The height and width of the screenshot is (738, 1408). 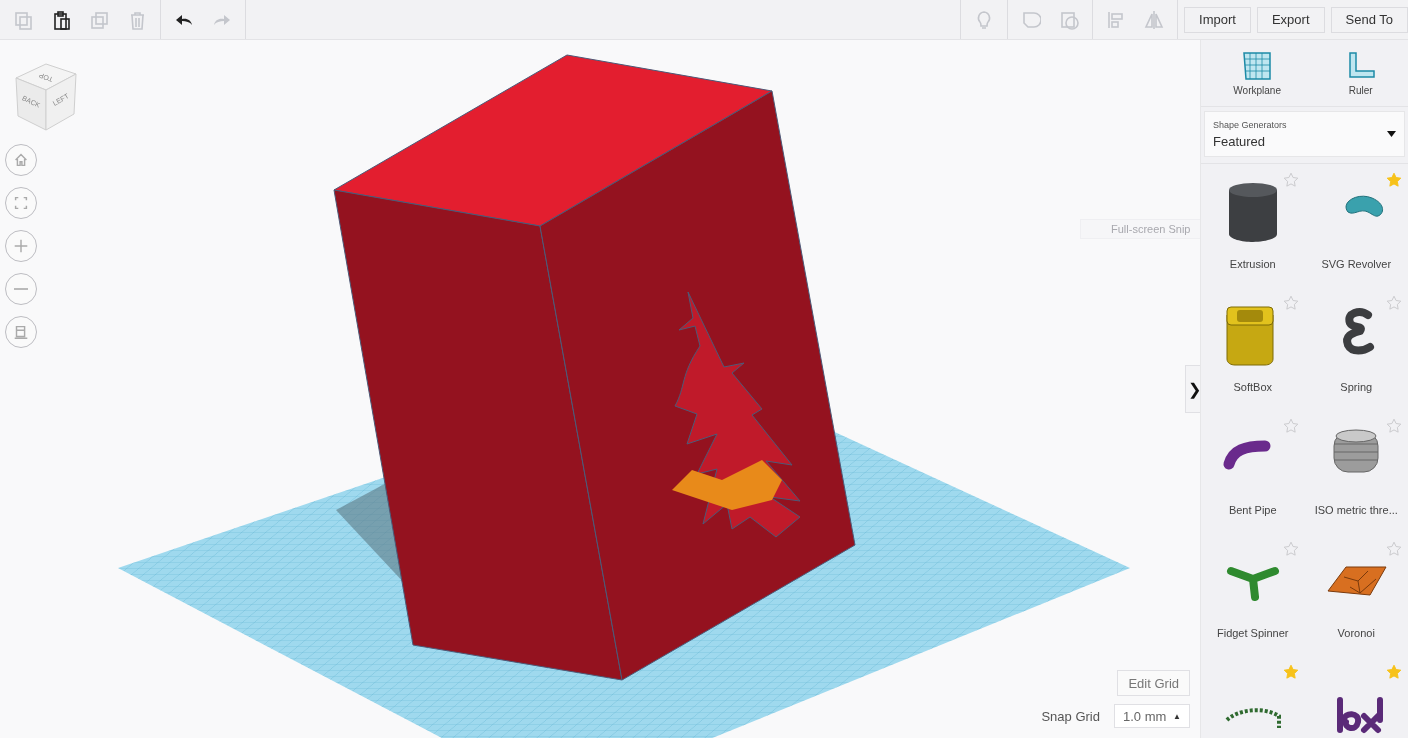 I want to click on toolbar-button: Import, so click(x=1217, y=19).